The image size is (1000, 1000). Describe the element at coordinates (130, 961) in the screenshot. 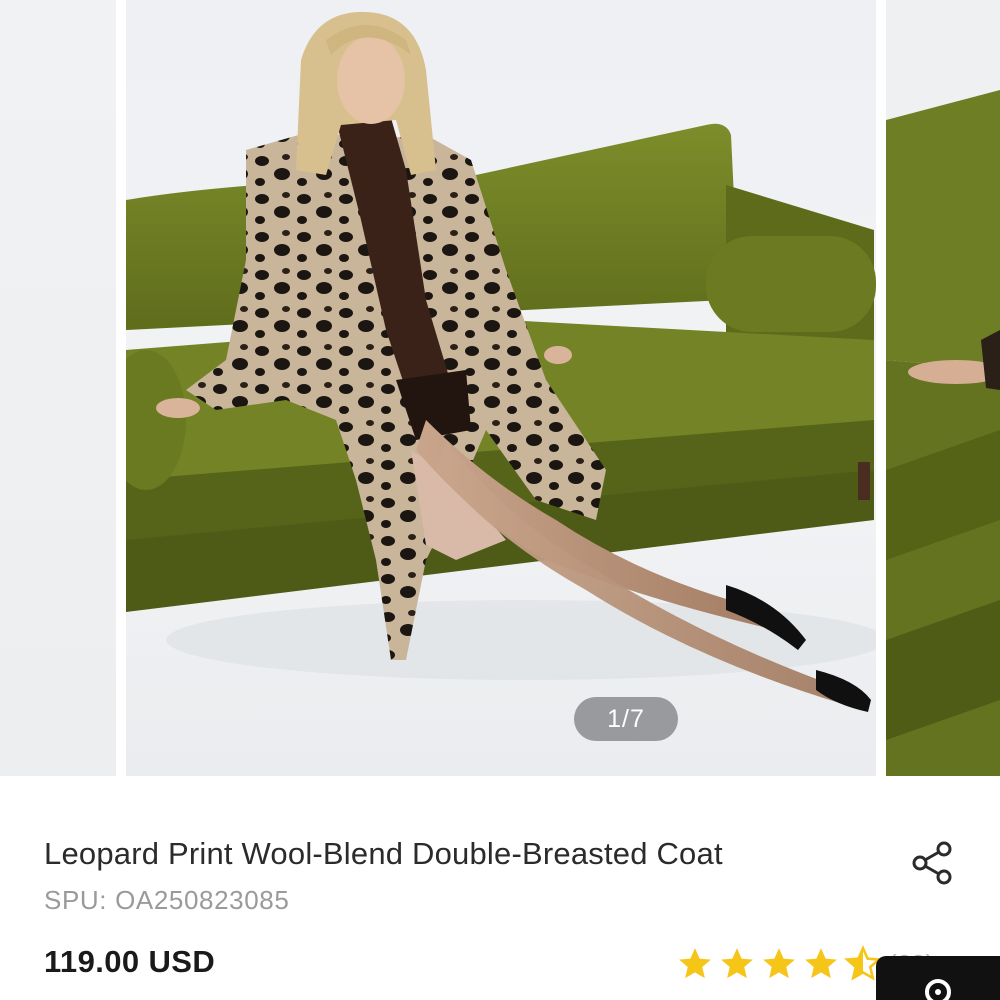

I see `product-price: 119.00 USD` at that location.